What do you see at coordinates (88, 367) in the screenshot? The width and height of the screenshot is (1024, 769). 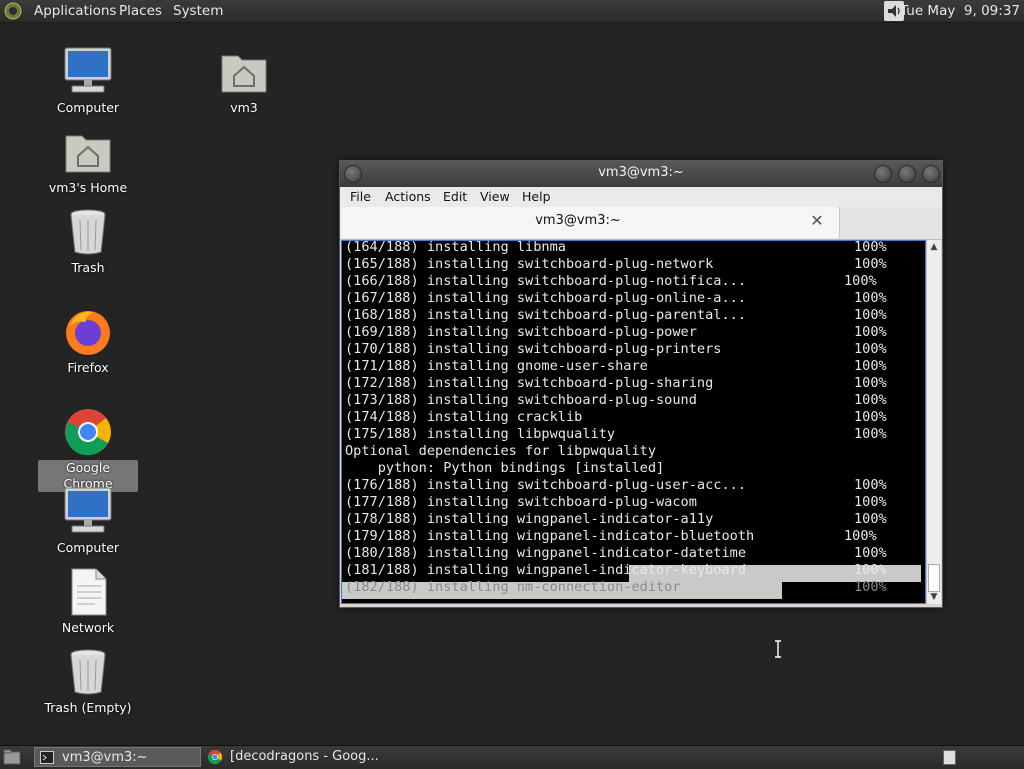 I see `desktop-icon-label: Firefox` at bounding box center [88, 367].